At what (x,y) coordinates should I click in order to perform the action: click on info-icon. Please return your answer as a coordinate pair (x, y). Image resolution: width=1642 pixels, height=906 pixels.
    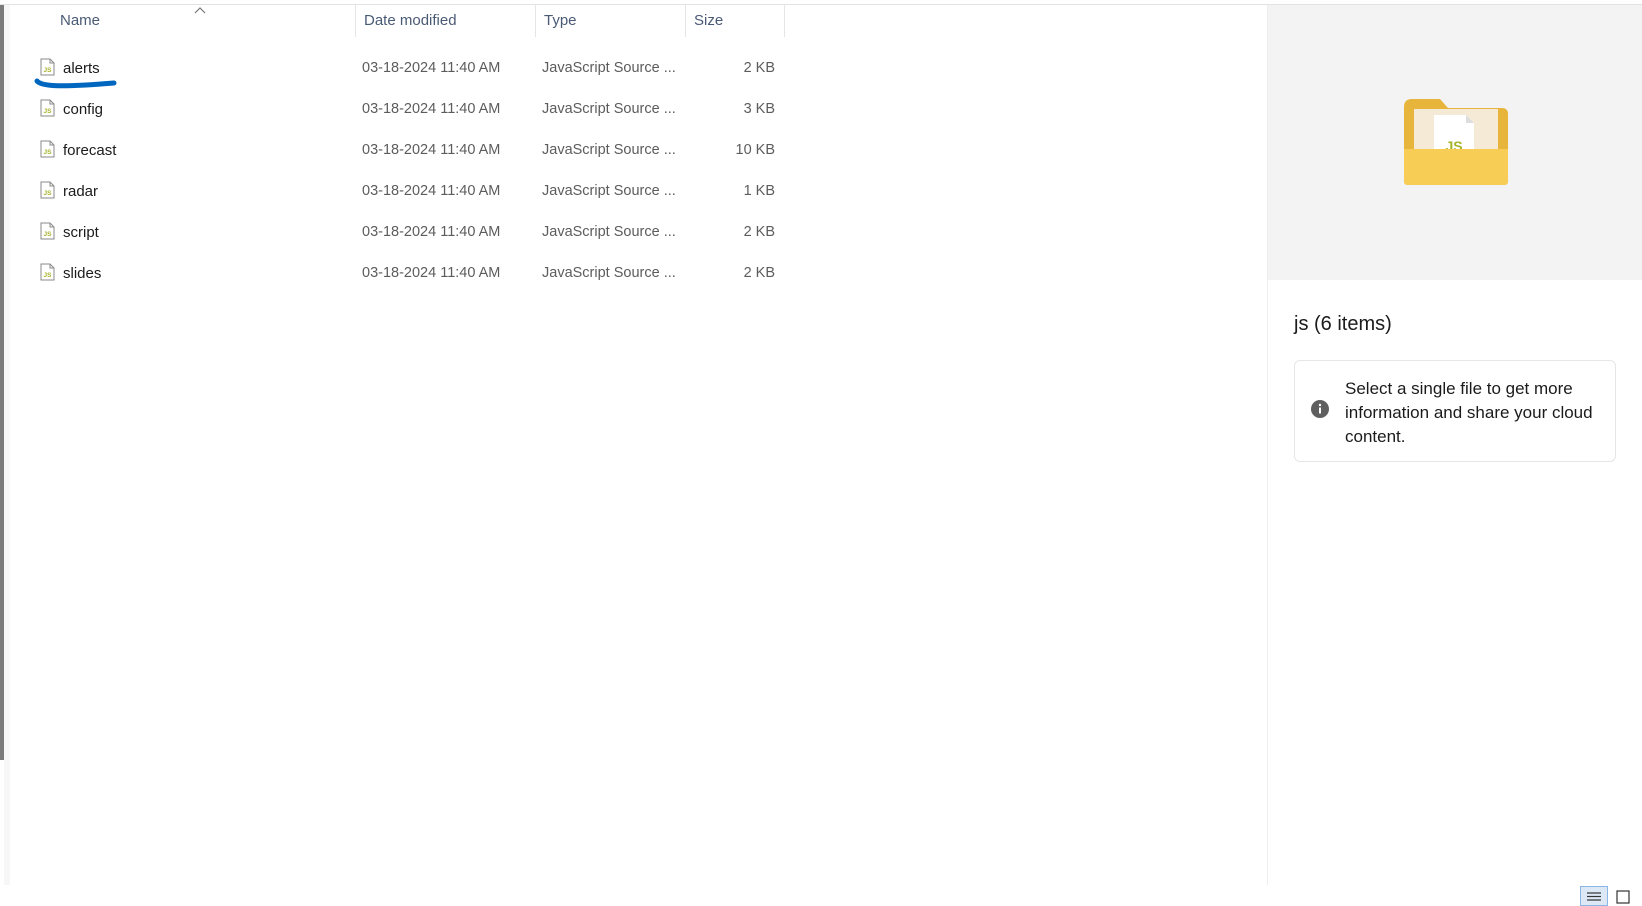
    Looking at the image, I should click on (1320, 409).